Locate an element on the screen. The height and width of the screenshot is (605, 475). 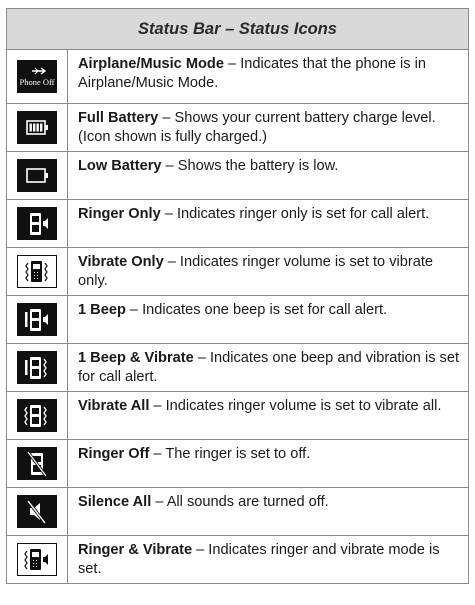
ringer-off-icon is located at coordinates (37, 463).